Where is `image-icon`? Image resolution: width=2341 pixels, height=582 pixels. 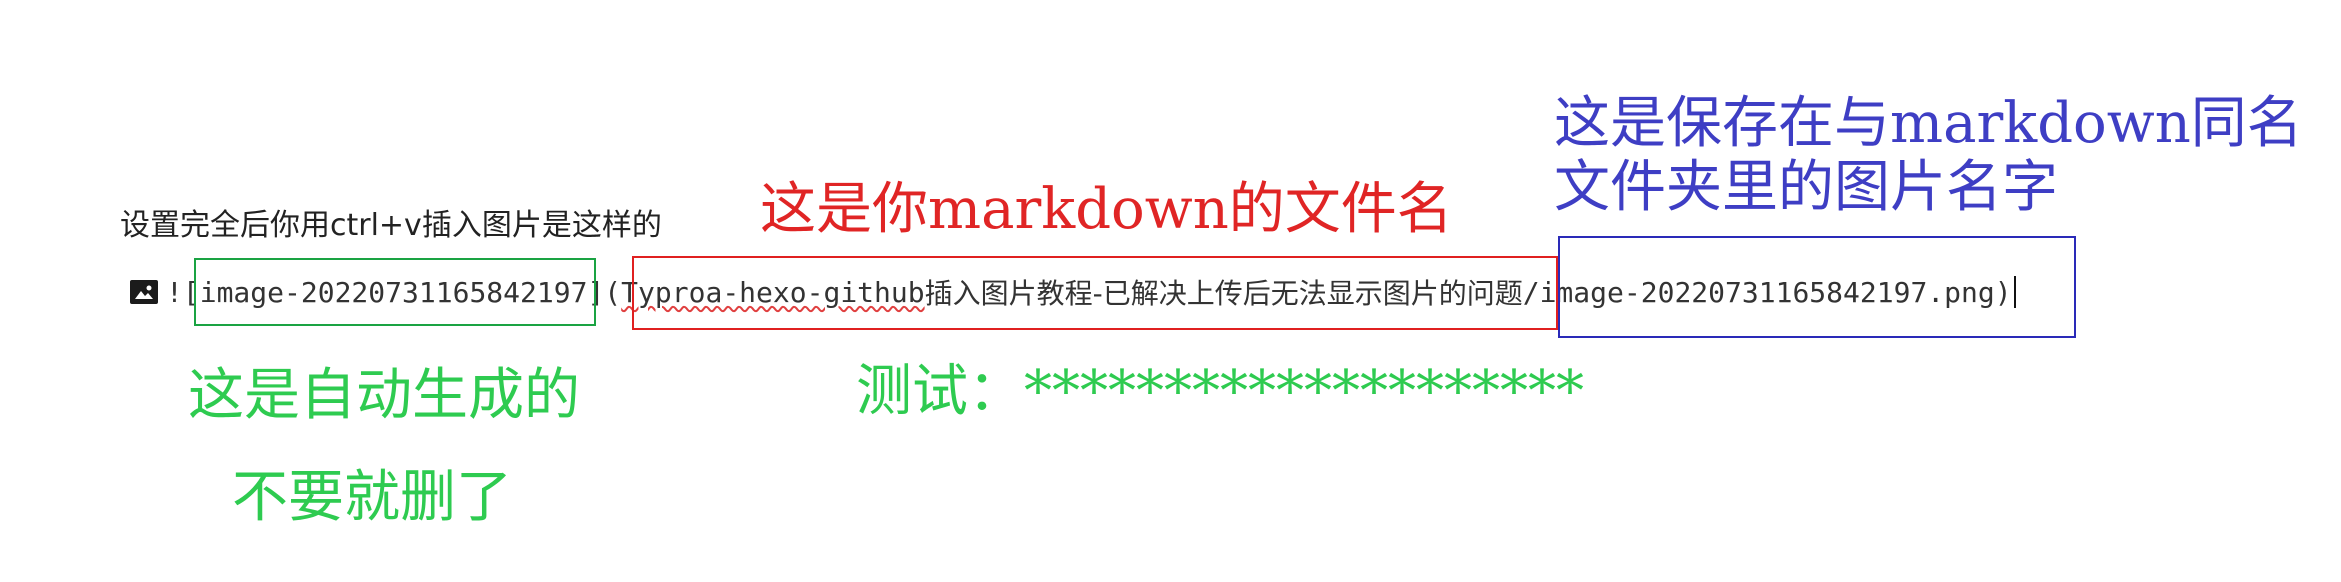
image-icon is located at coordinates (144, 292).